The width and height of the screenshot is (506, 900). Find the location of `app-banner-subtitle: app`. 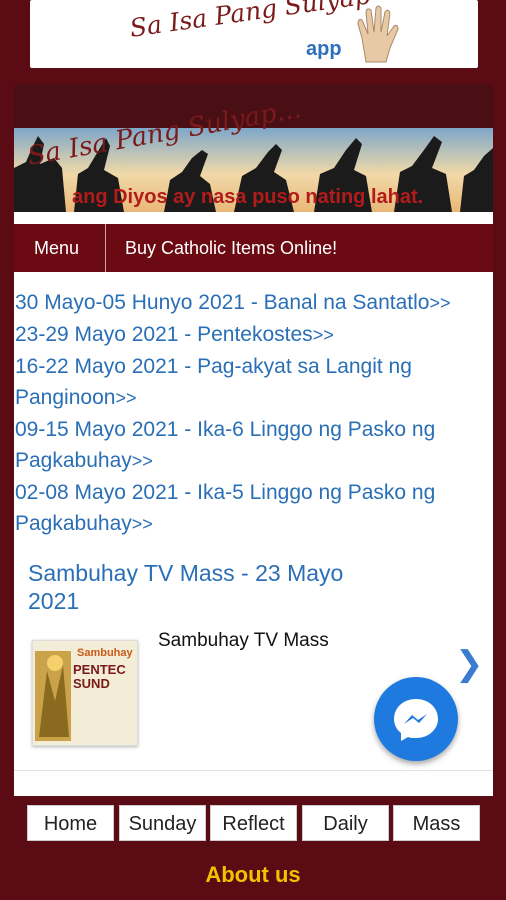

app-banner-subtitle: app is located at coordinates (324, 49).